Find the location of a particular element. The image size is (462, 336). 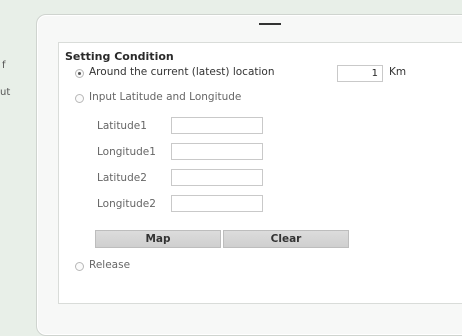

current-location-label: Around the current (latest) location is located at coordinates (182, 72).